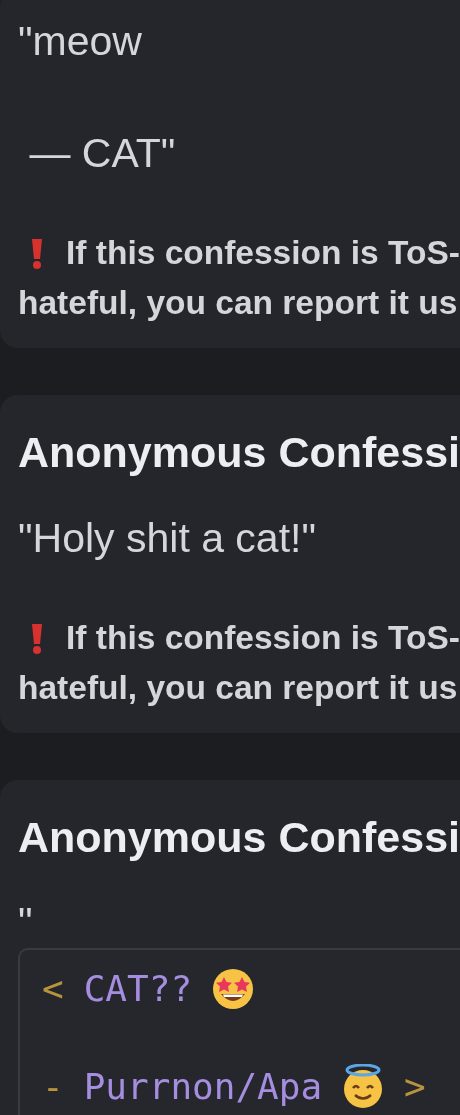  What do you see at coordinates (53, 988) in the screenshot?
I see `code-marker: <` at bounding box center [53, 988].